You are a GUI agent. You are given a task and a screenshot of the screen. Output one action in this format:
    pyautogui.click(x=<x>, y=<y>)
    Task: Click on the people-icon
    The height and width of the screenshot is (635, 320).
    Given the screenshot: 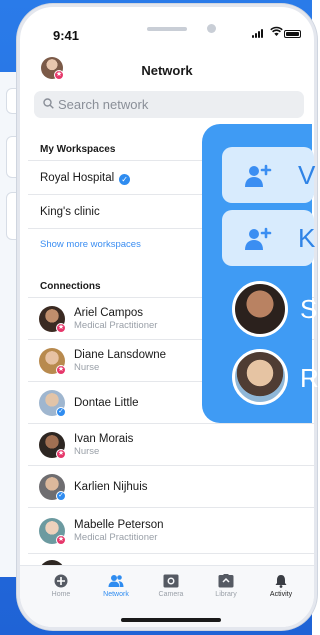 What is the action you would take?
    pyautogui.click(x=116, y=581)
    